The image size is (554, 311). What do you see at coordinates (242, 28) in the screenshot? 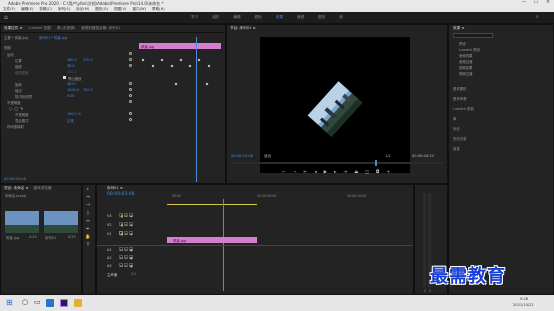
I see `program-title: 节目: 序列01 ≡` at bounding box center [242, 28].